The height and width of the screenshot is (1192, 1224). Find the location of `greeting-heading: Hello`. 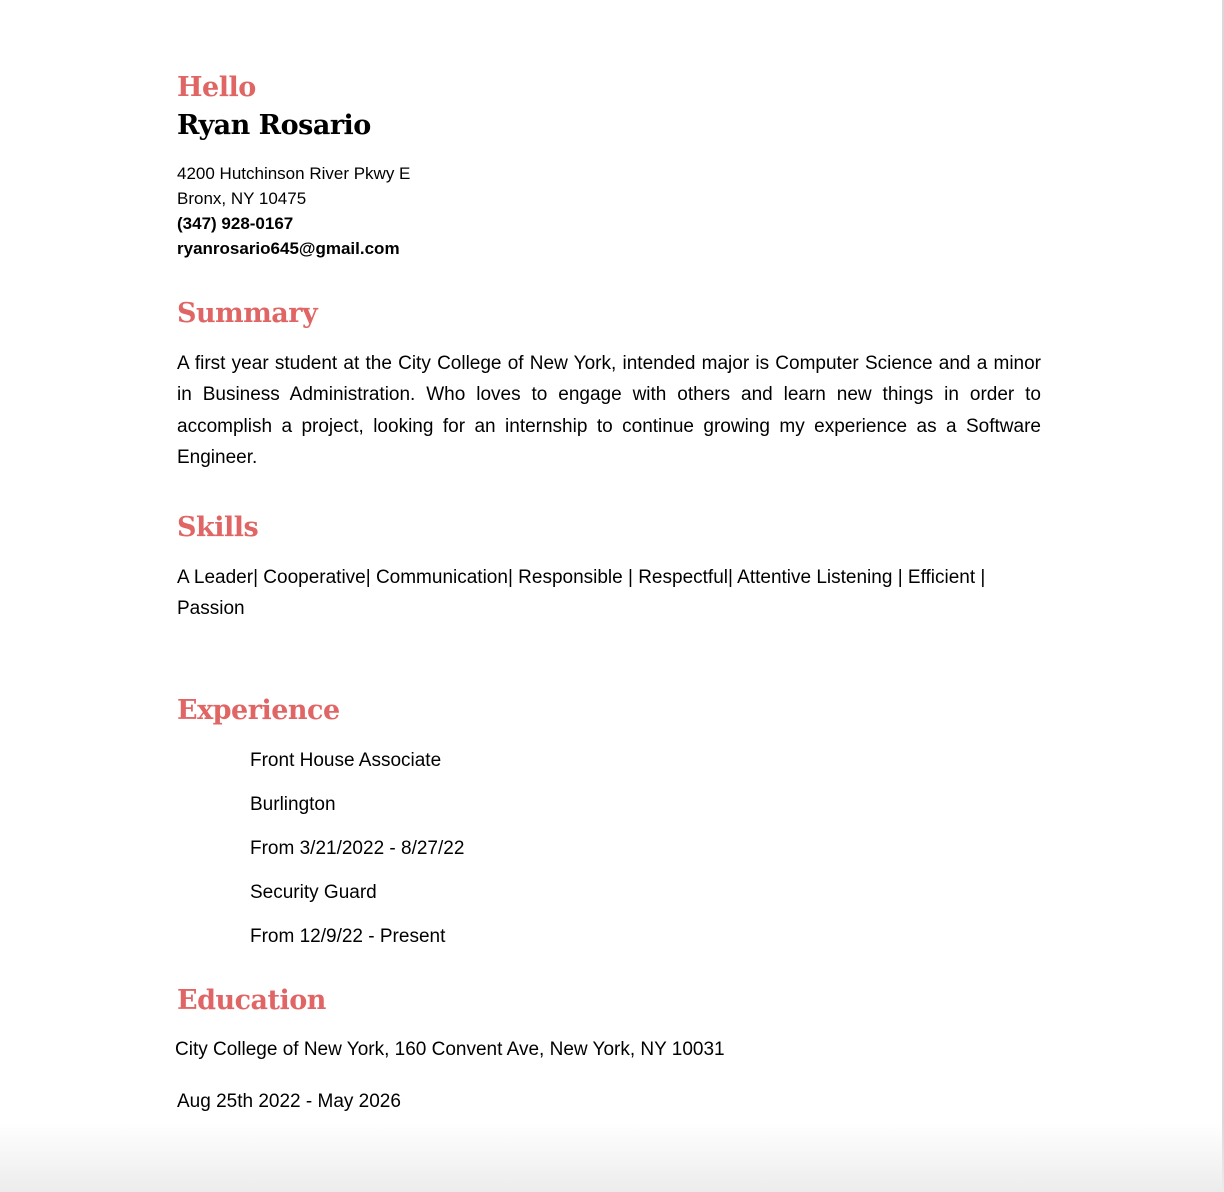

greeting-heading: Hello is located at coordinates (216, 87).